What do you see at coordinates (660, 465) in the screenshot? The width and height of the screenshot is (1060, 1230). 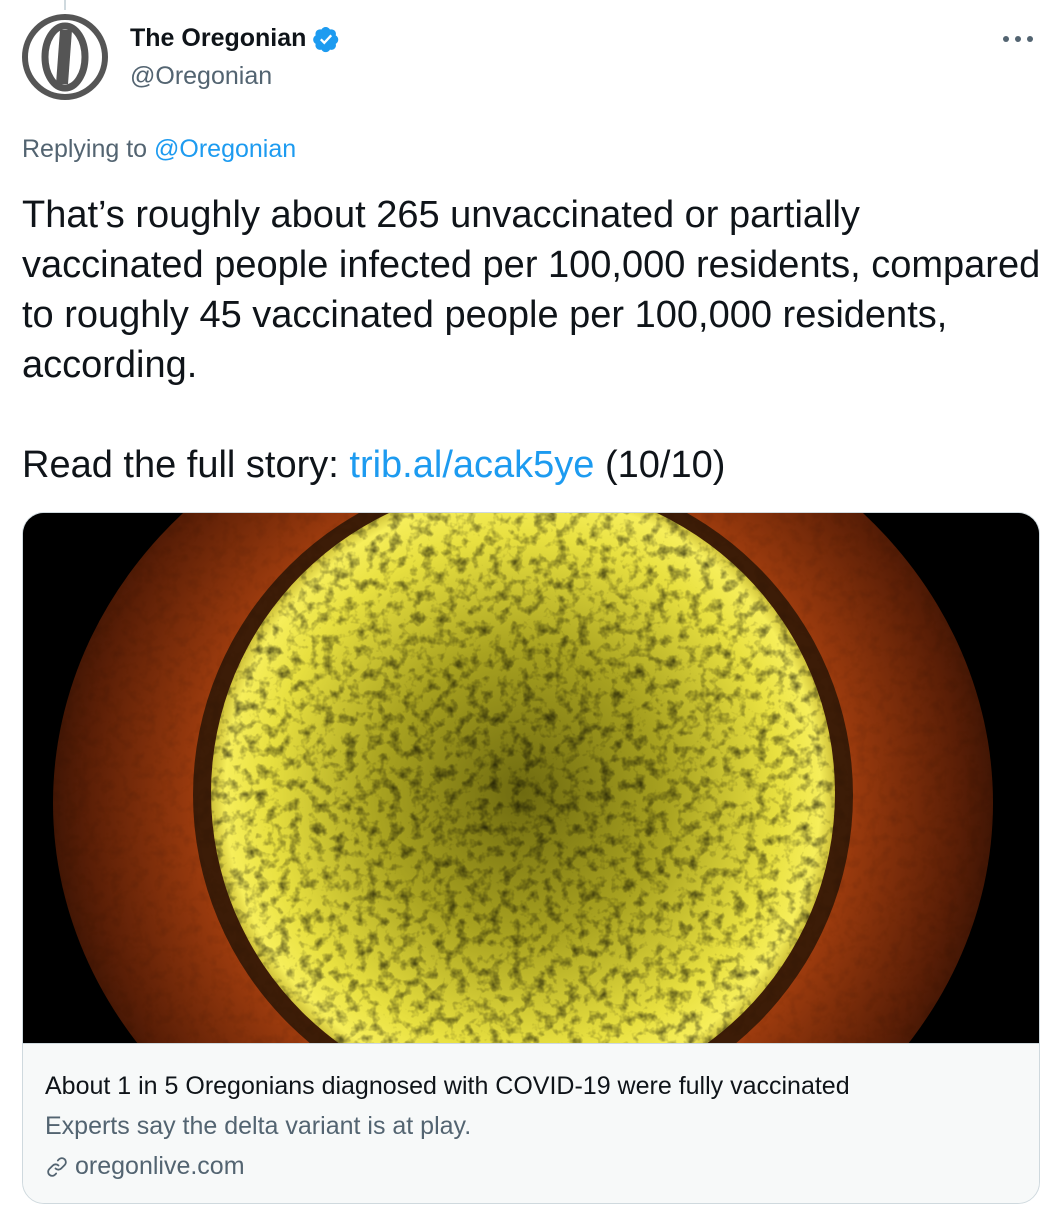 I see `thread-counter: (10/10)` at bounding box center [660, 465].